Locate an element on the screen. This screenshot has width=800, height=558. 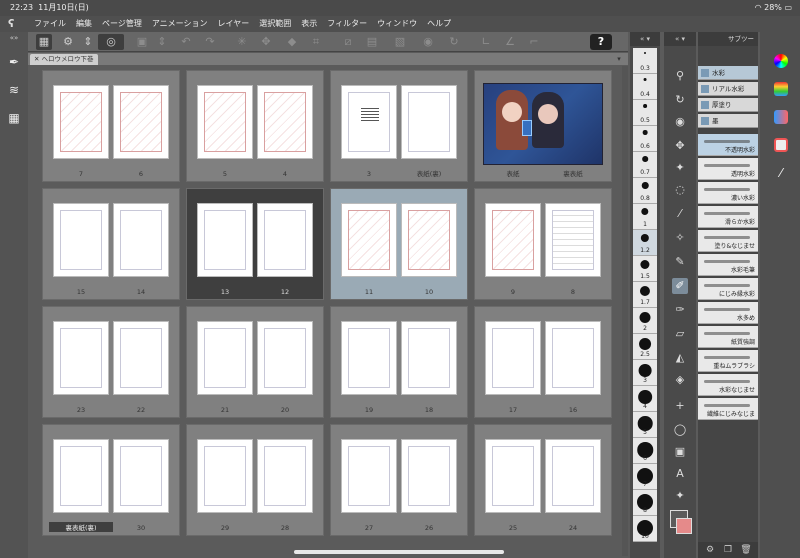
brush-preset: 透明水彩 is located at coordinates (728, 169).